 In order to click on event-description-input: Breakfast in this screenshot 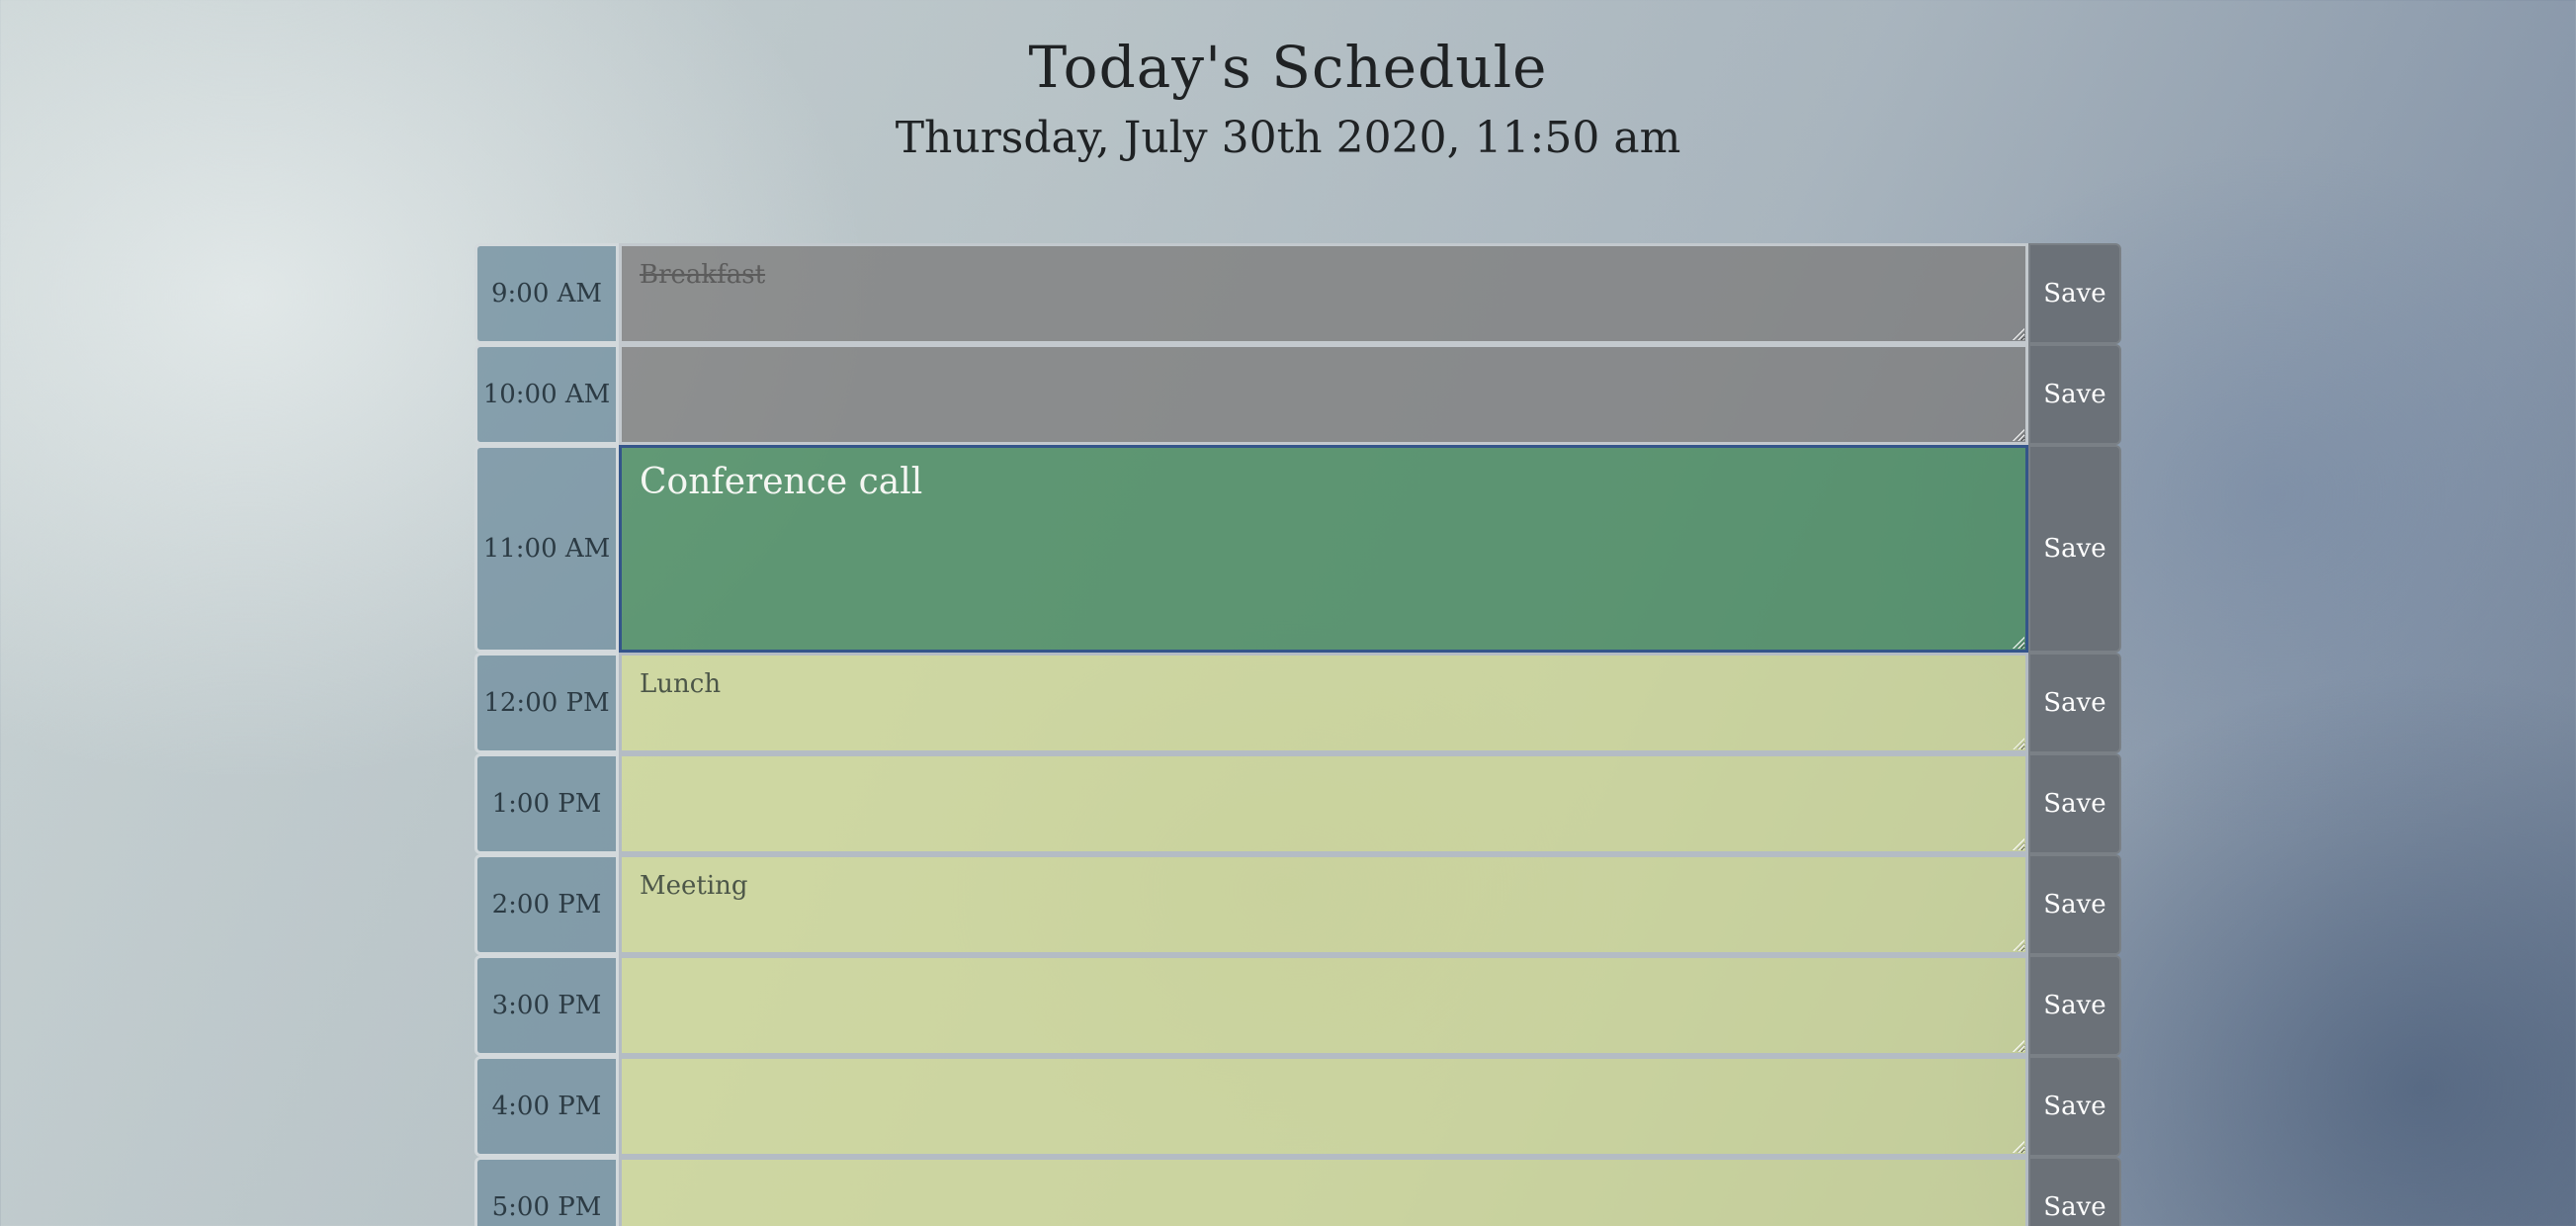, I will do `click(1323, 293)`.